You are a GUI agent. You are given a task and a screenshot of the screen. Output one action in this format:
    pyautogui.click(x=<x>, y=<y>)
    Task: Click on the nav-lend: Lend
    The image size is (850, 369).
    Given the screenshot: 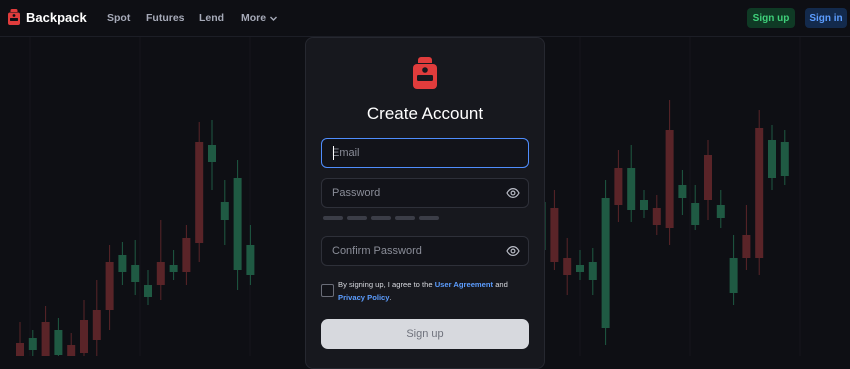 What is the action you would take?
    pyautogui.click(x=211, y=18)
    